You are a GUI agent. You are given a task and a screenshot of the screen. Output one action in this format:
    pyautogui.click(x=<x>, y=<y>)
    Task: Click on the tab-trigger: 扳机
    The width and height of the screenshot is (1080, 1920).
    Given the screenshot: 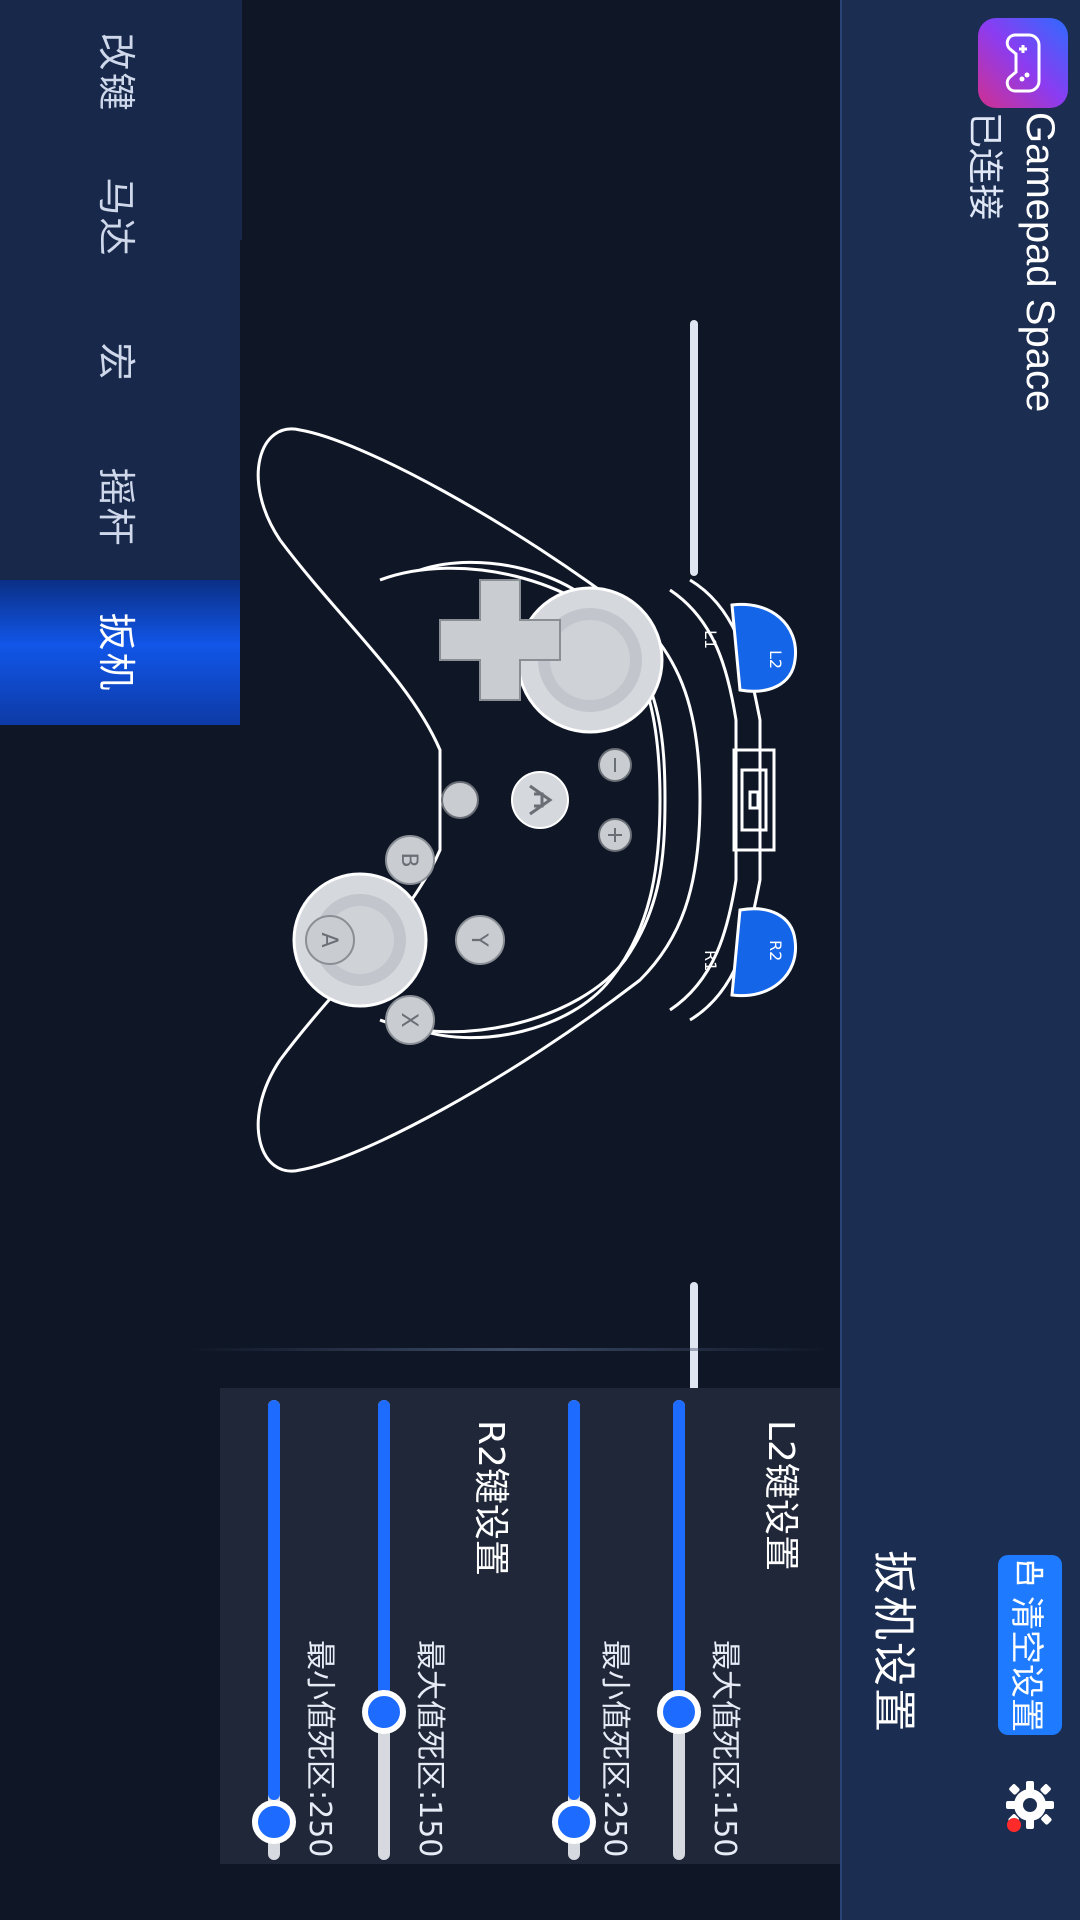 What is the action you would take?
    pyautogui.click(x=120, y=652)
    